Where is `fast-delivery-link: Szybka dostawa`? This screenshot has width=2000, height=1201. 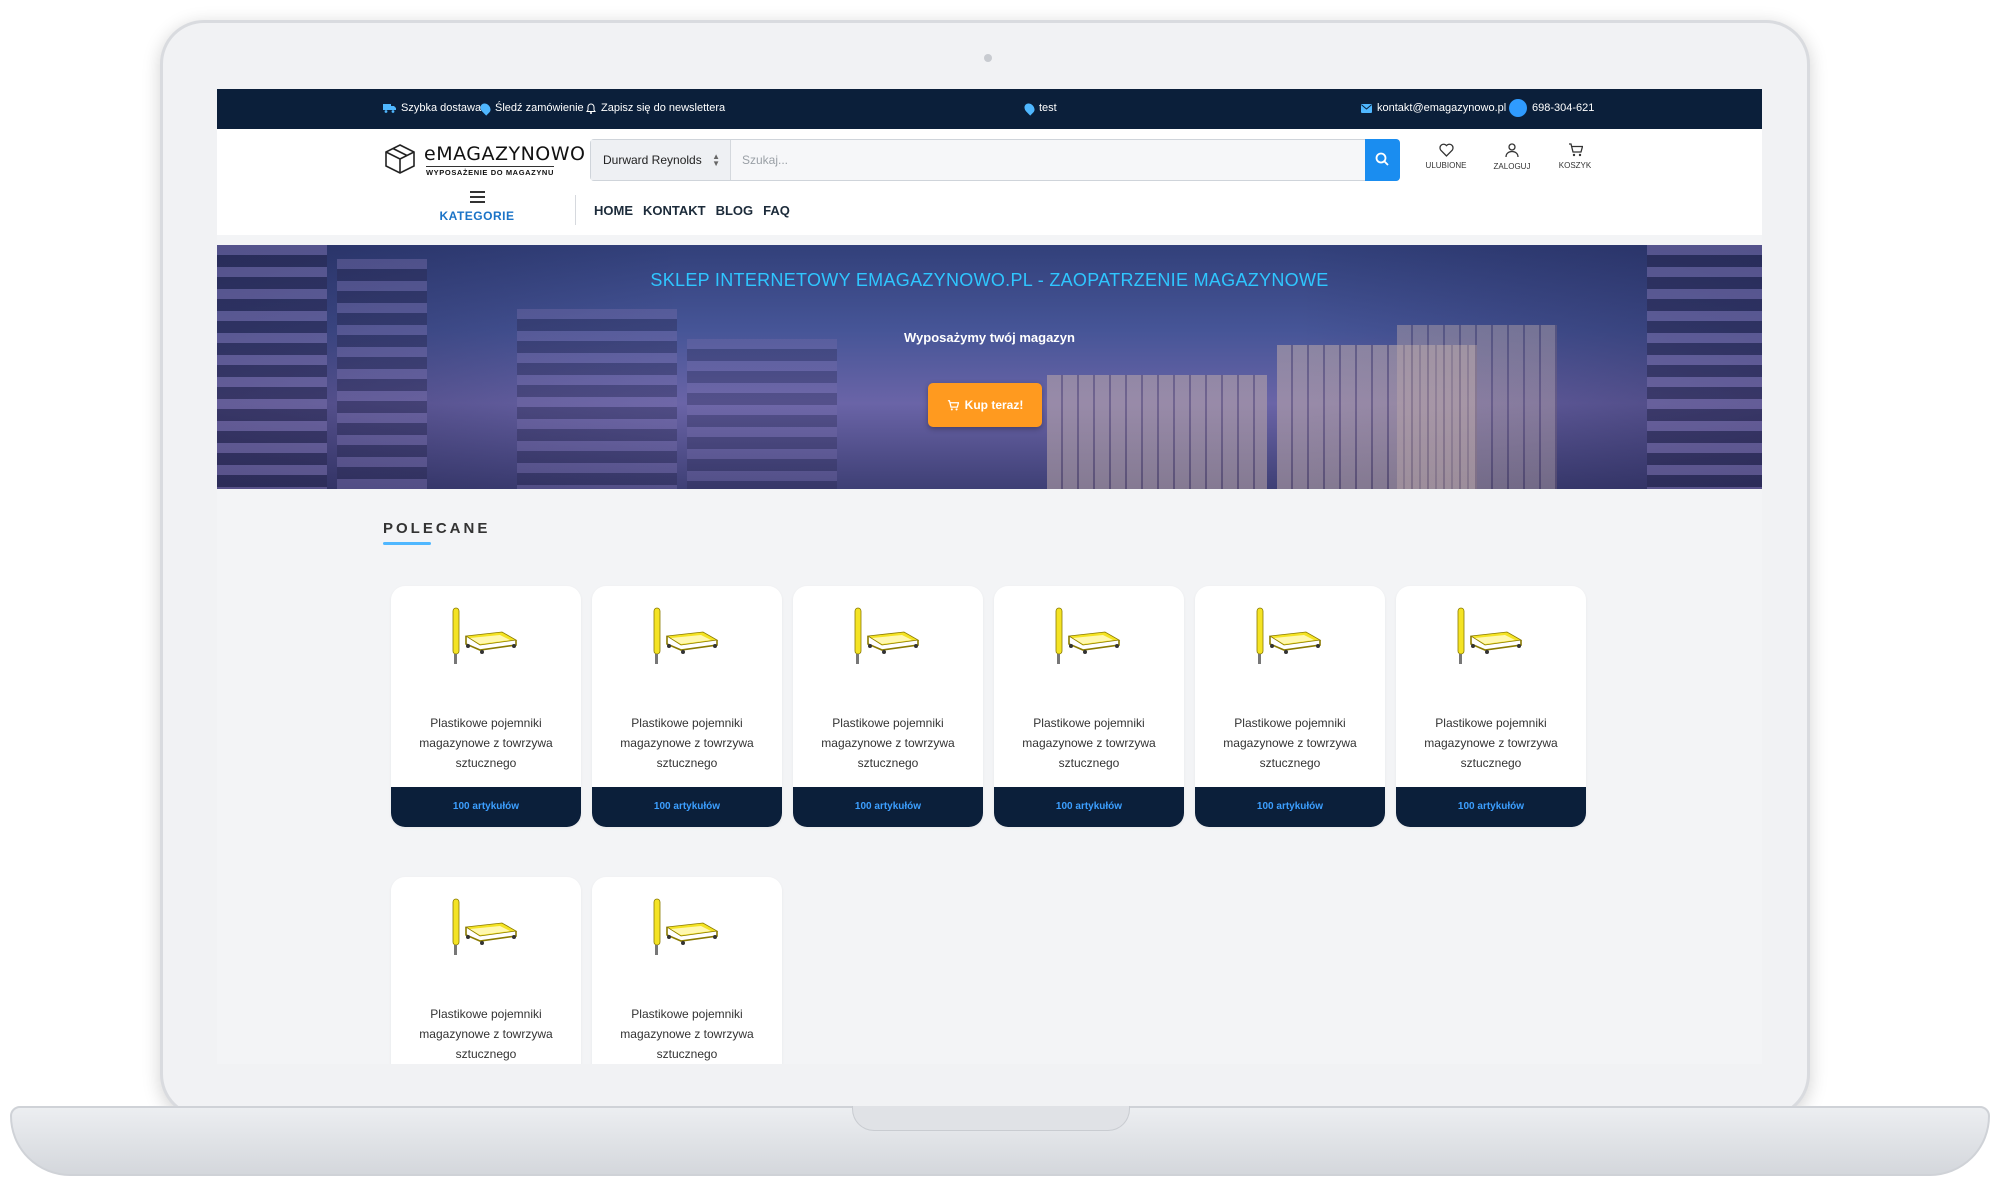 fast-delivery-link: Szybka dostawa is located at coordinates (432, 108).